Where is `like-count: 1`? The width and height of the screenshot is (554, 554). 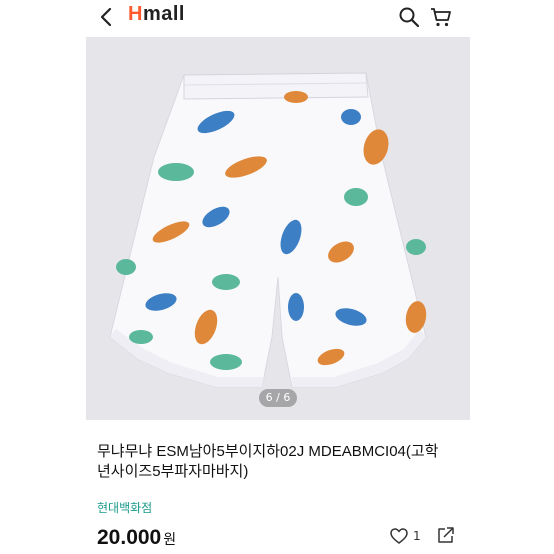 like-count: 1 is located at coordinates (417, 536).